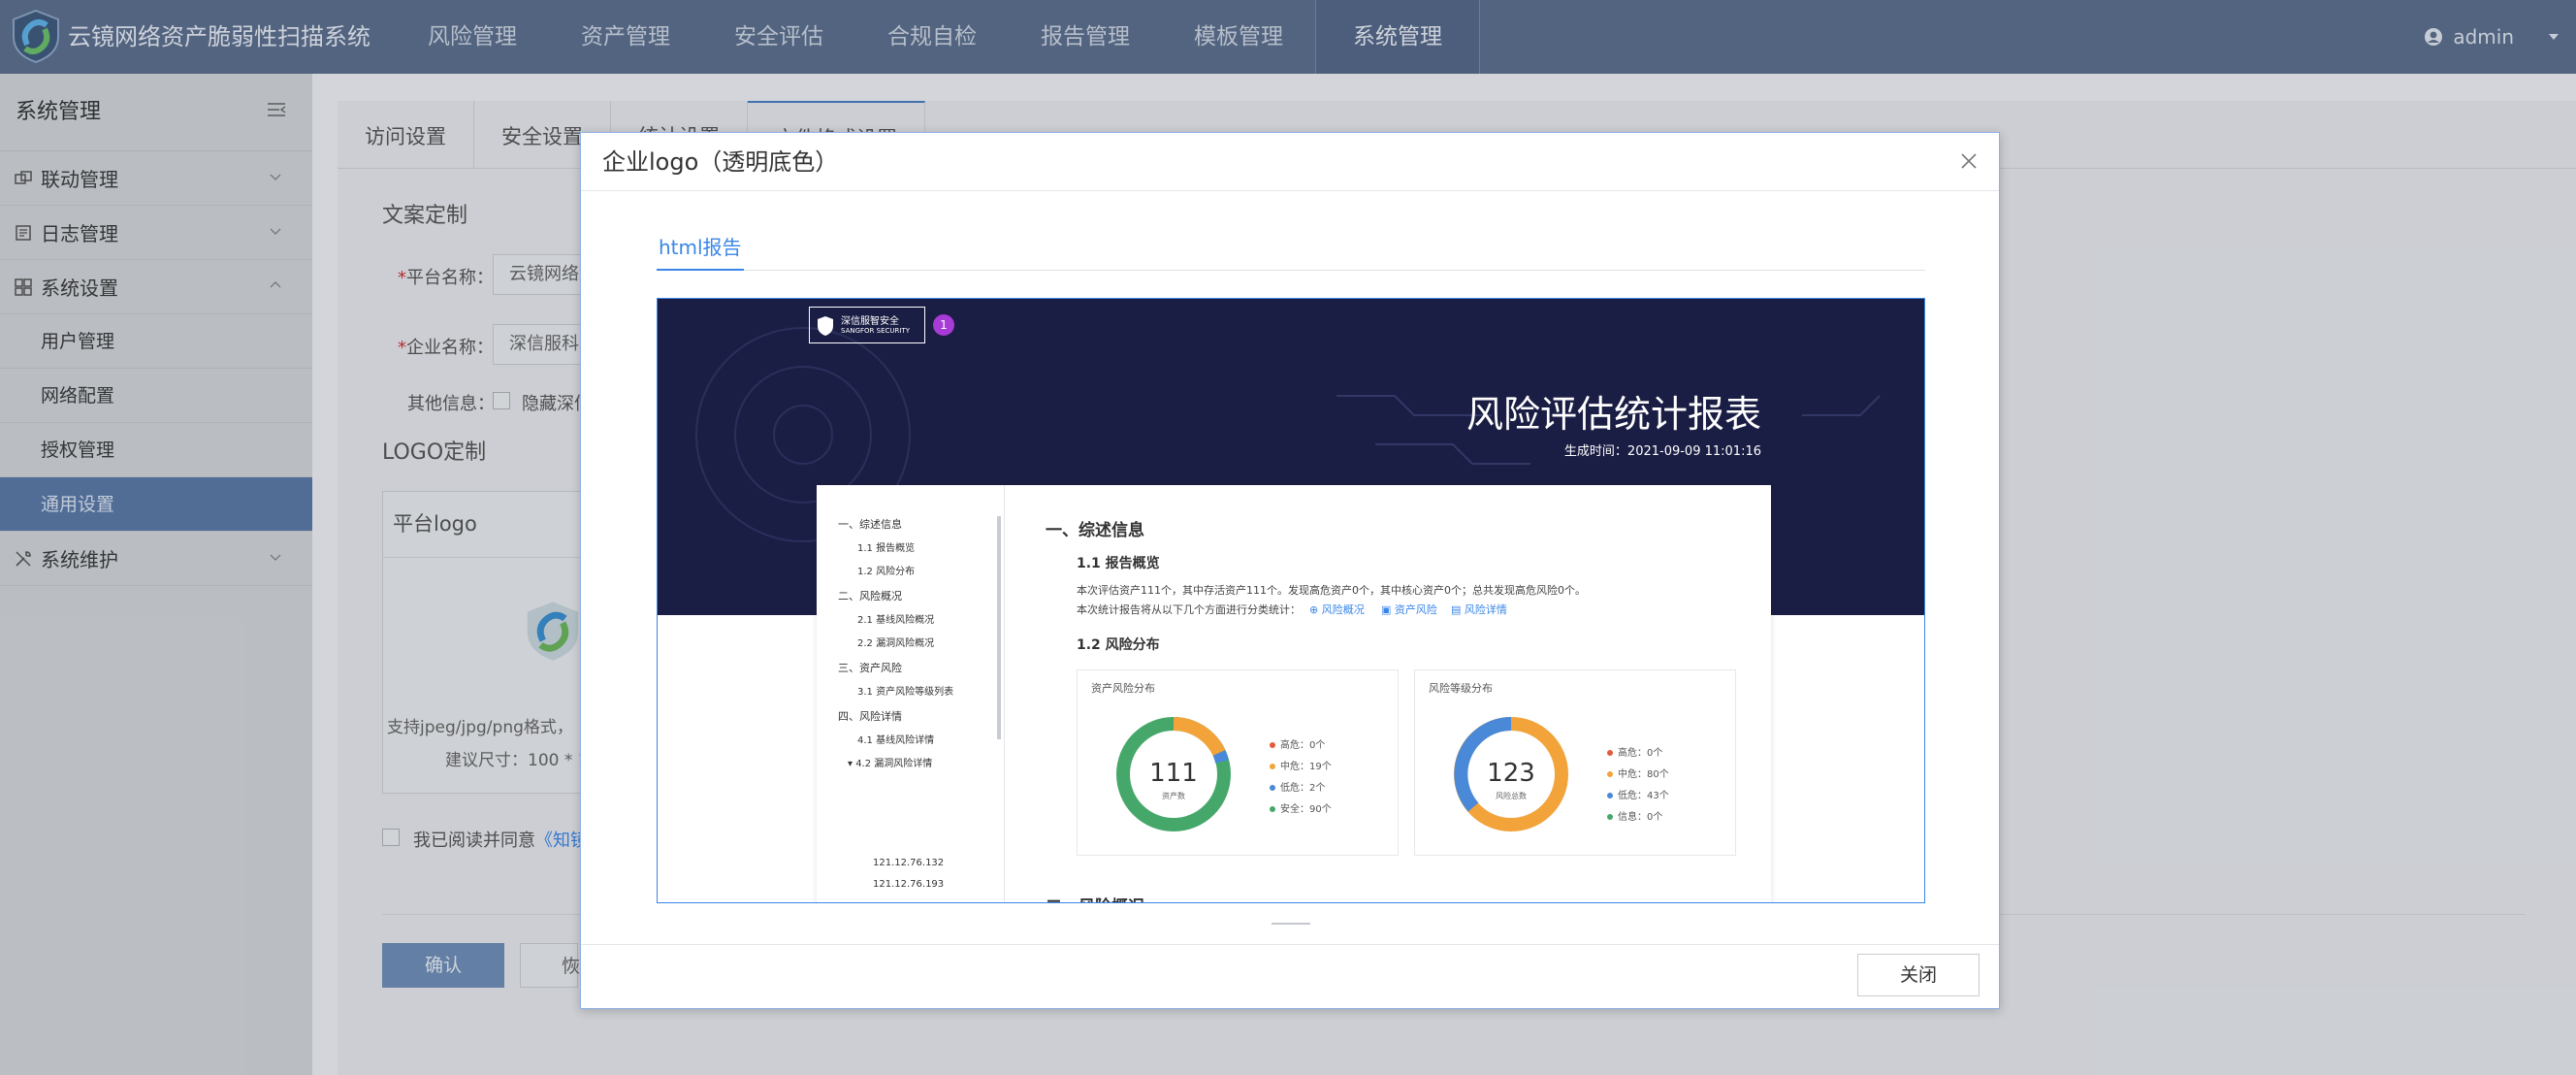 The image size is (2576, 1075). What do you see at coordinates (1337, 609) in the screenshot?
I see `link-risk-overview: ⊕ 风险概况` at bounding box center [1337, 609].